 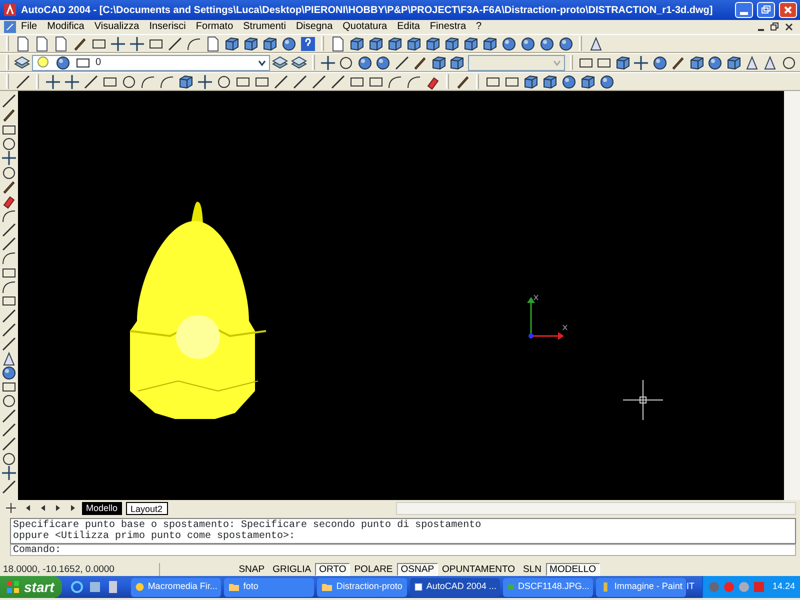 I want to click on start-button: start, so click(x=31, y=587).